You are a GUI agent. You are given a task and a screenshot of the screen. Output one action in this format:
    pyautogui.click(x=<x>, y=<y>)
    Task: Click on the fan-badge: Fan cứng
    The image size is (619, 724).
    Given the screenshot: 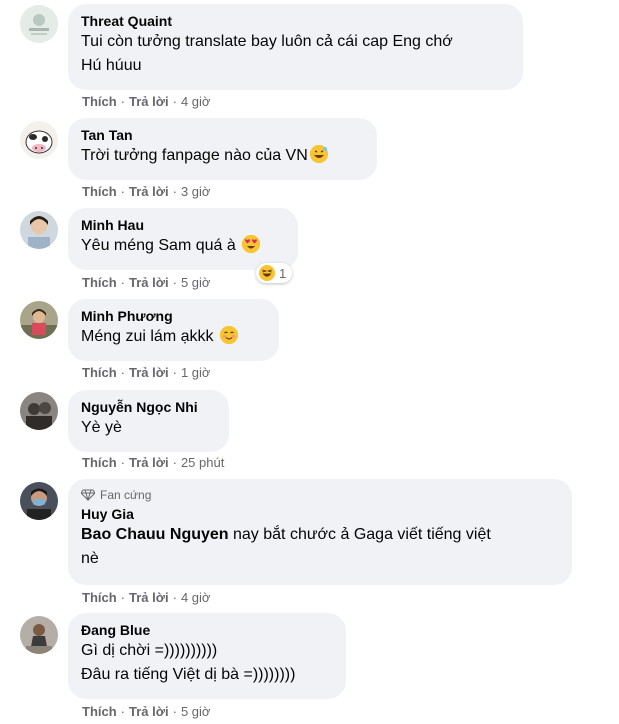 What is the action you would take?
    pyautogui.click(x=320, y=495)
    